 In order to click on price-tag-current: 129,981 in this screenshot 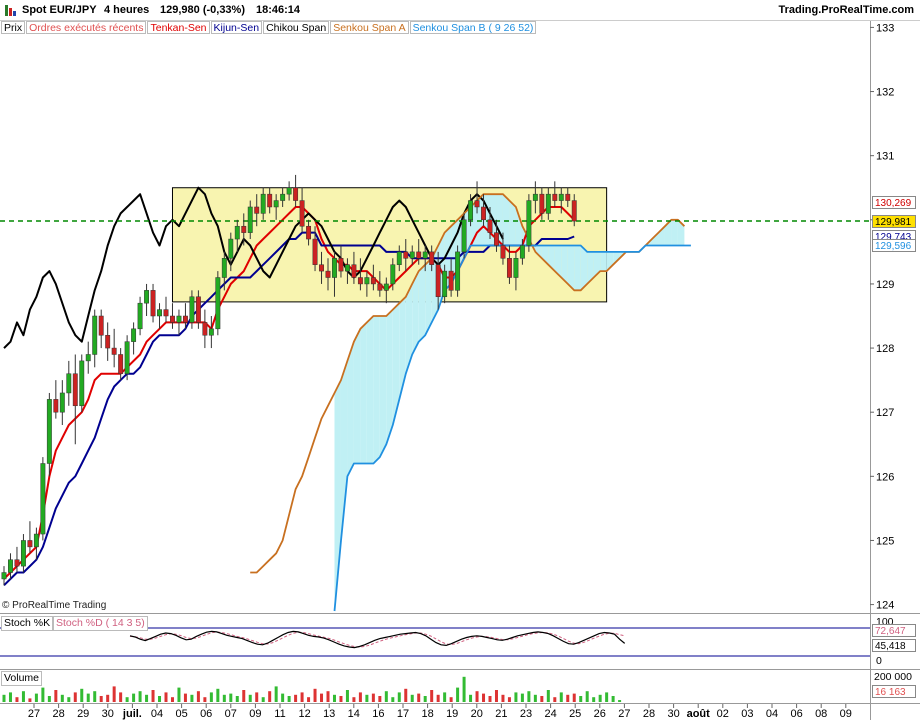, I will do `click(894, 221)`.